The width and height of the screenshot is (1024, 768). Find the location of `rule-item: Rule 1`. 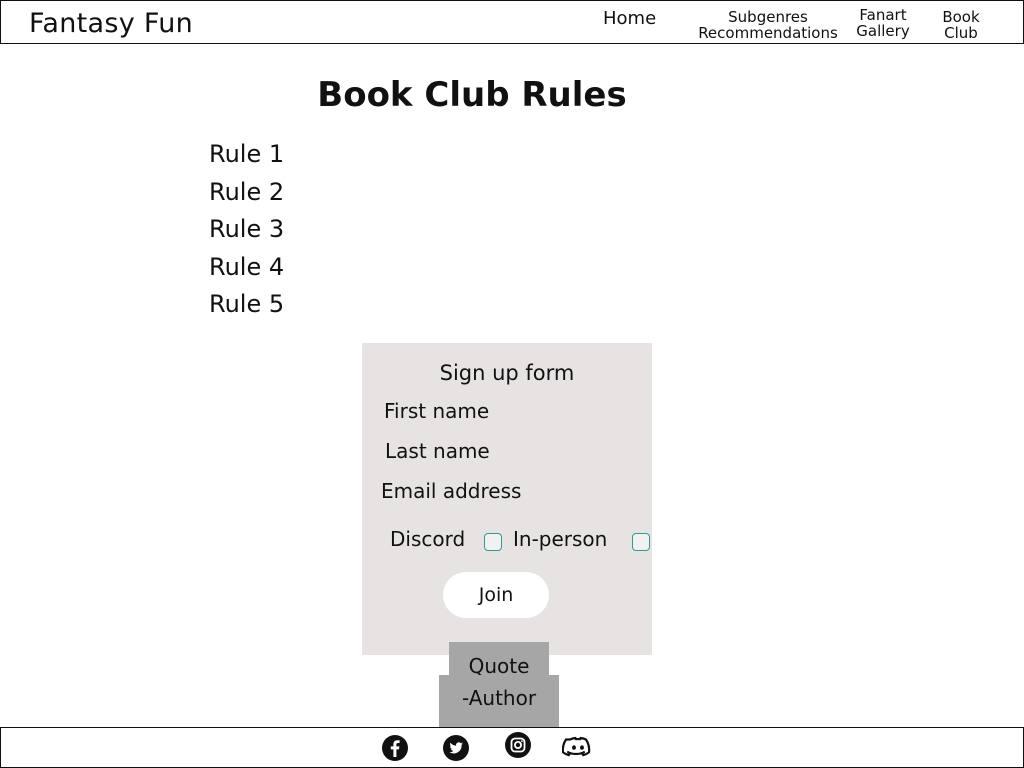

rule-item: Rule 1 is located at coordinates (247, 154).